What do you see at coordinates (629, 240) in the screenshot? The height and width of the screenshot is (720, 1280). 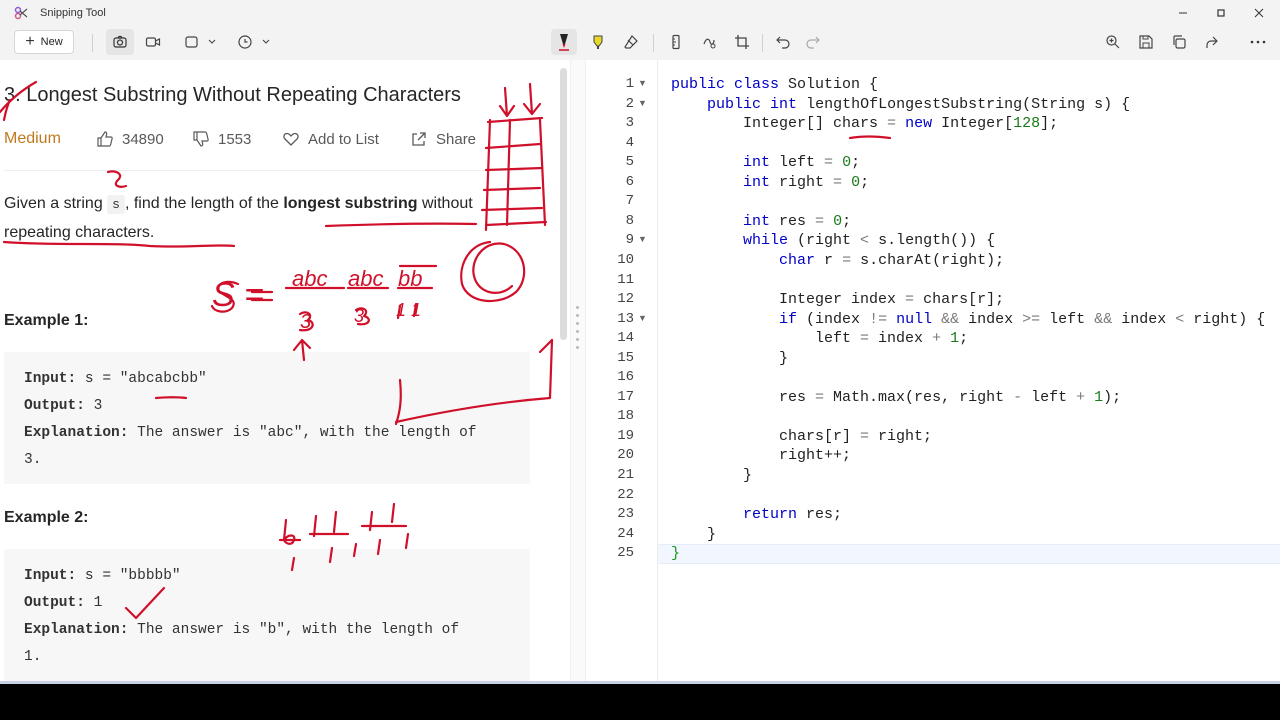 I see `line-number: 9` at bounding box center [629, 240].